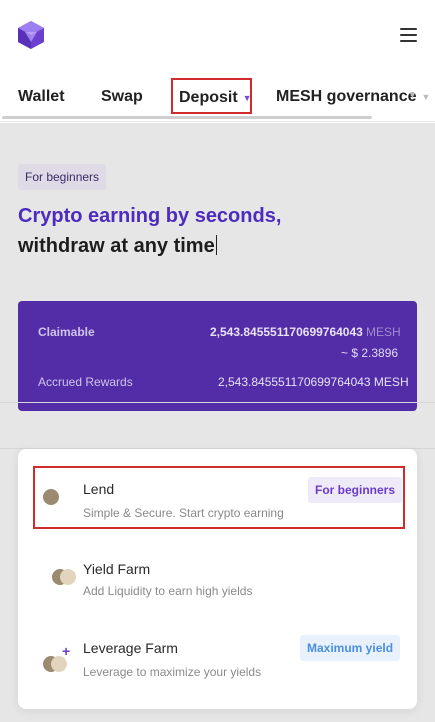 This screenshot has height=722, width=435. Describe the element at coordinates (130, 648) in the screenshot. I see `menu-item-title: Leverage Farm` at that location.